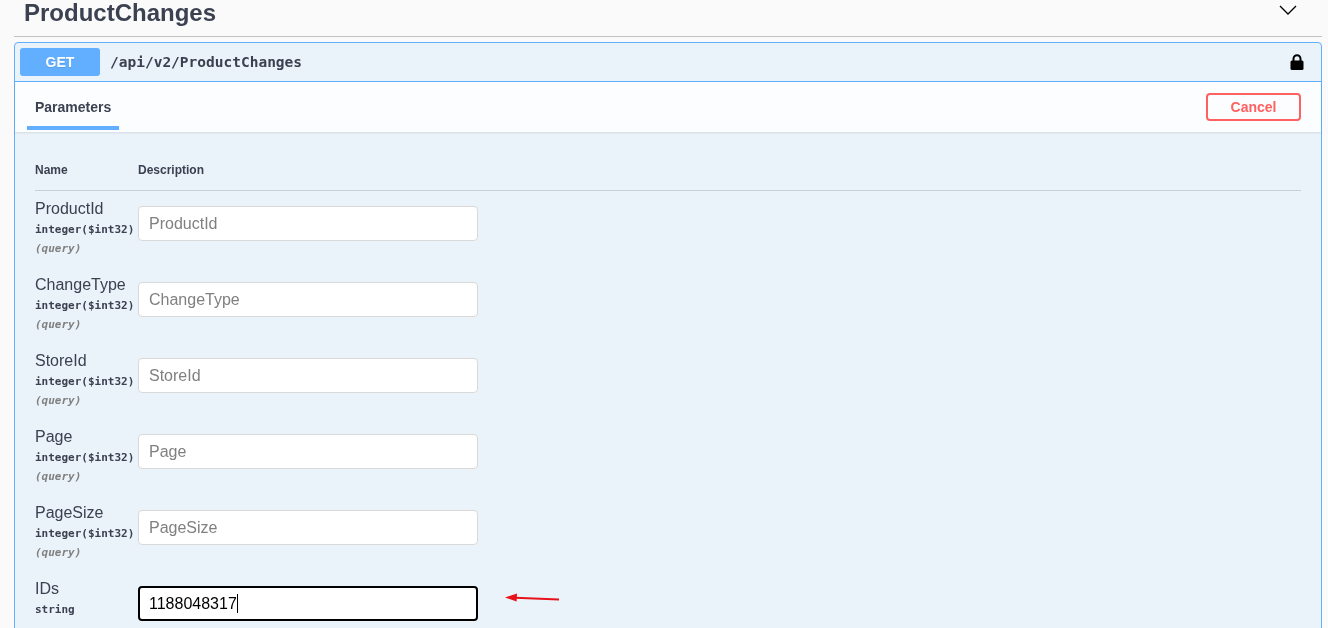 Image resolution: width=1328 pixels, height=628 pixels. What do you see at coordinates (308, 223) in the screenshot?
I see `input-field: ProductId` at bounding box center [308, 223].